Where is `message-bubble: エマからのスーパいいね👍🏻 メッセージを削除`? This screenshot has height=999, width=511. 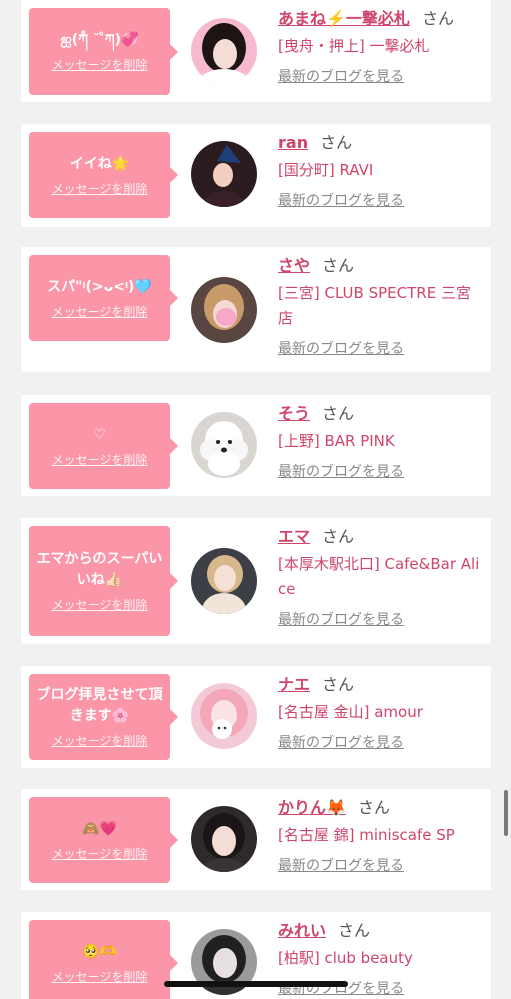 message-bubble: エマからのスーパいいね👍🏻 メッセージを削除 is located at coordinates (103, 581).